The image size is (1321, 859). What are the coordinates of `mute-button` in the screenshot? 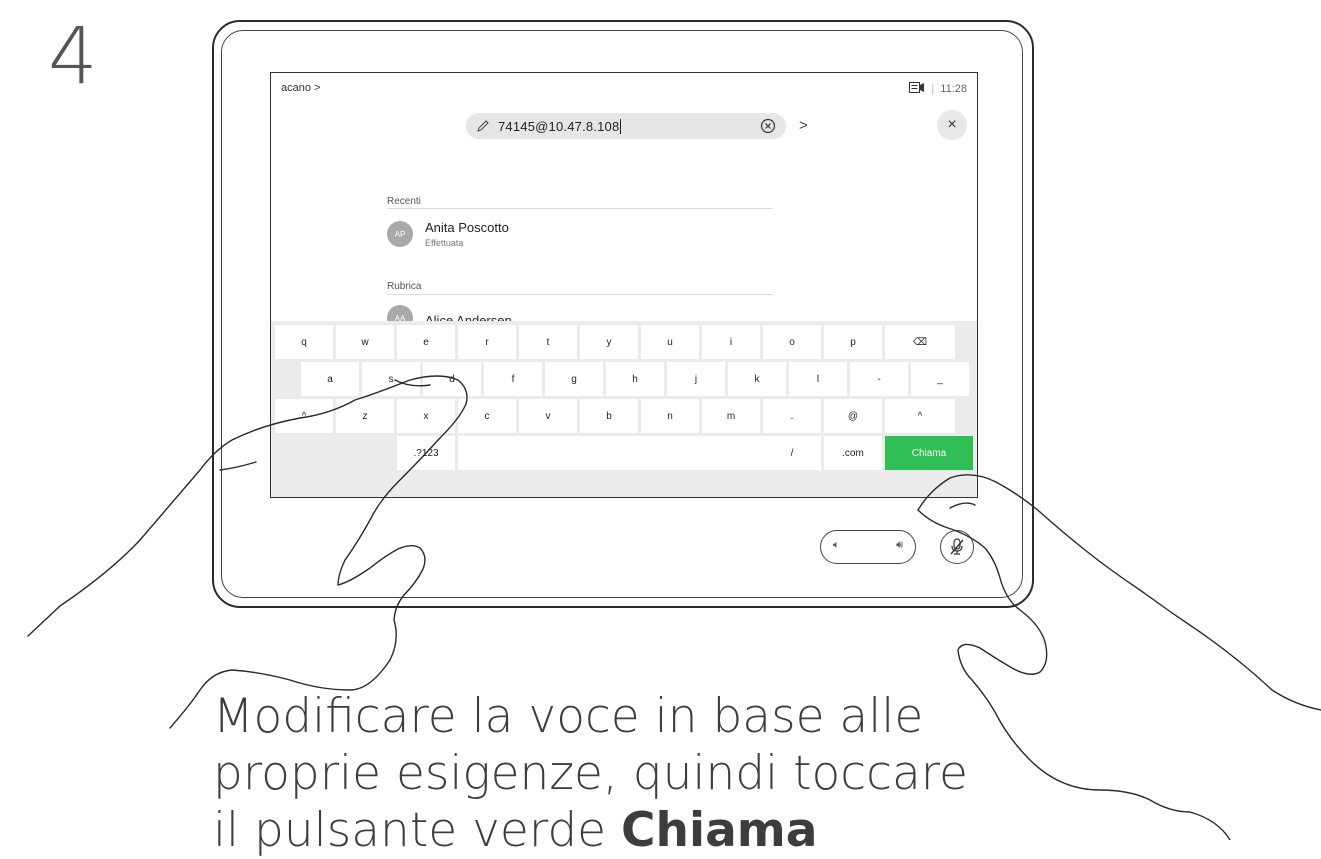 It's located at (957, 547).